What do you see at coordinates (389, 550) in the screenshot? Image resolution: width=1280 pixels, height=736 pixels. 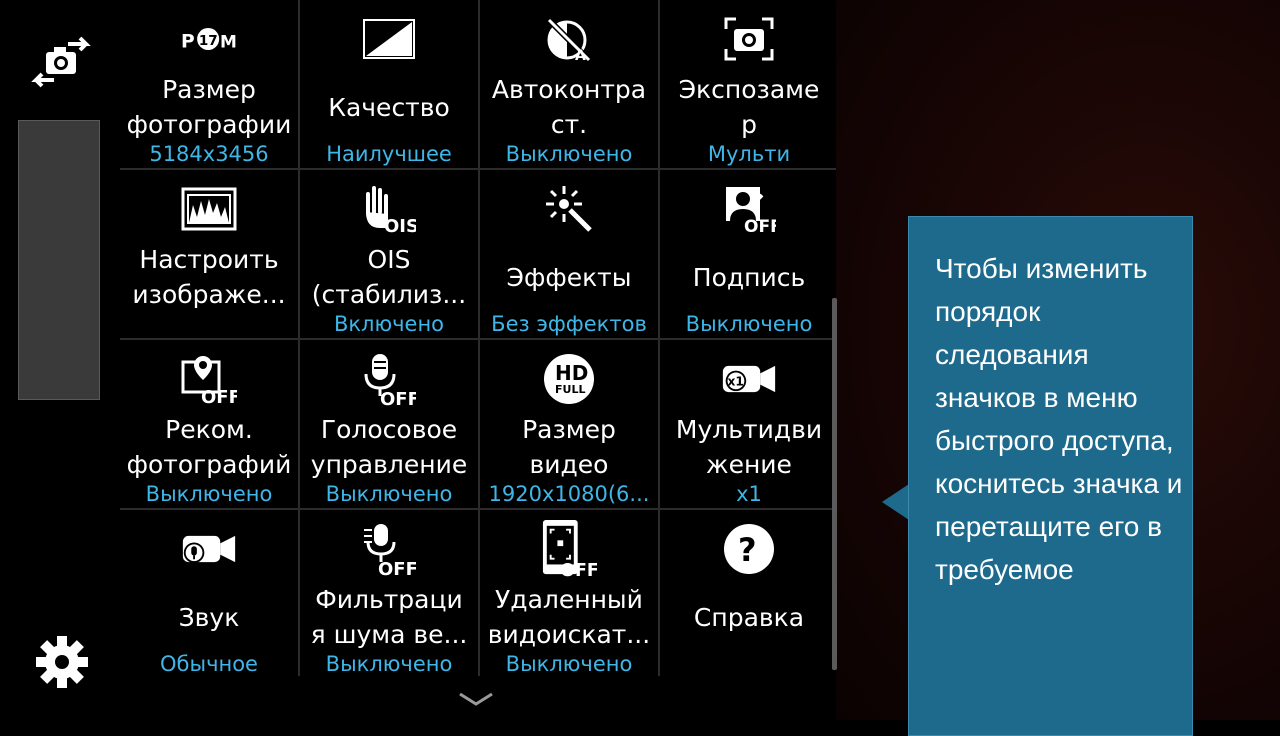 I see `wind-filter-icon: OFF` at bounding box center [389, 550].